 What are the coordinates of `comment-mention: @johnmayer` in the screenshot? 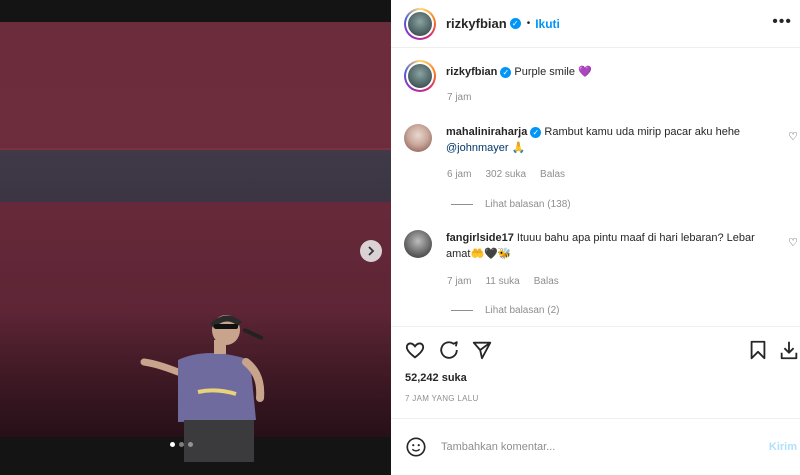 It's located at (477, 148).